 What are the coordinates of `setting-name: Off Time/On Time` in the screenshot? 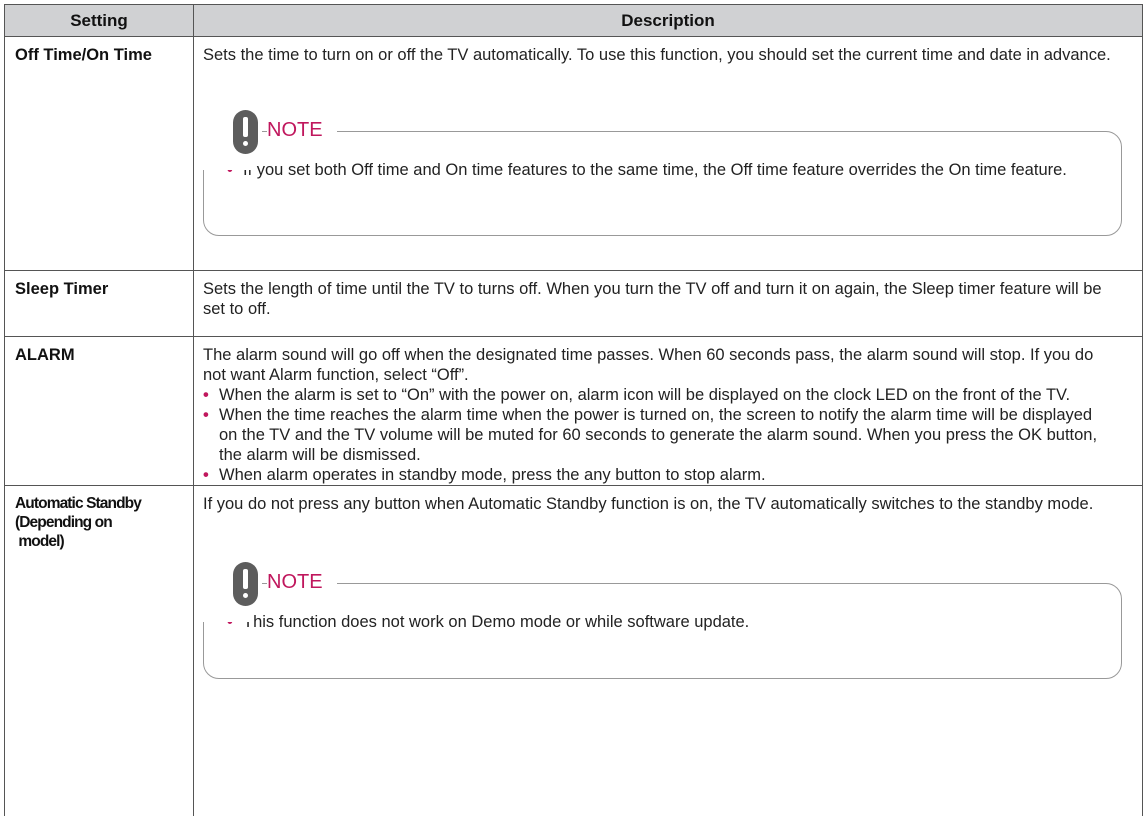 It's located at (83, 55).